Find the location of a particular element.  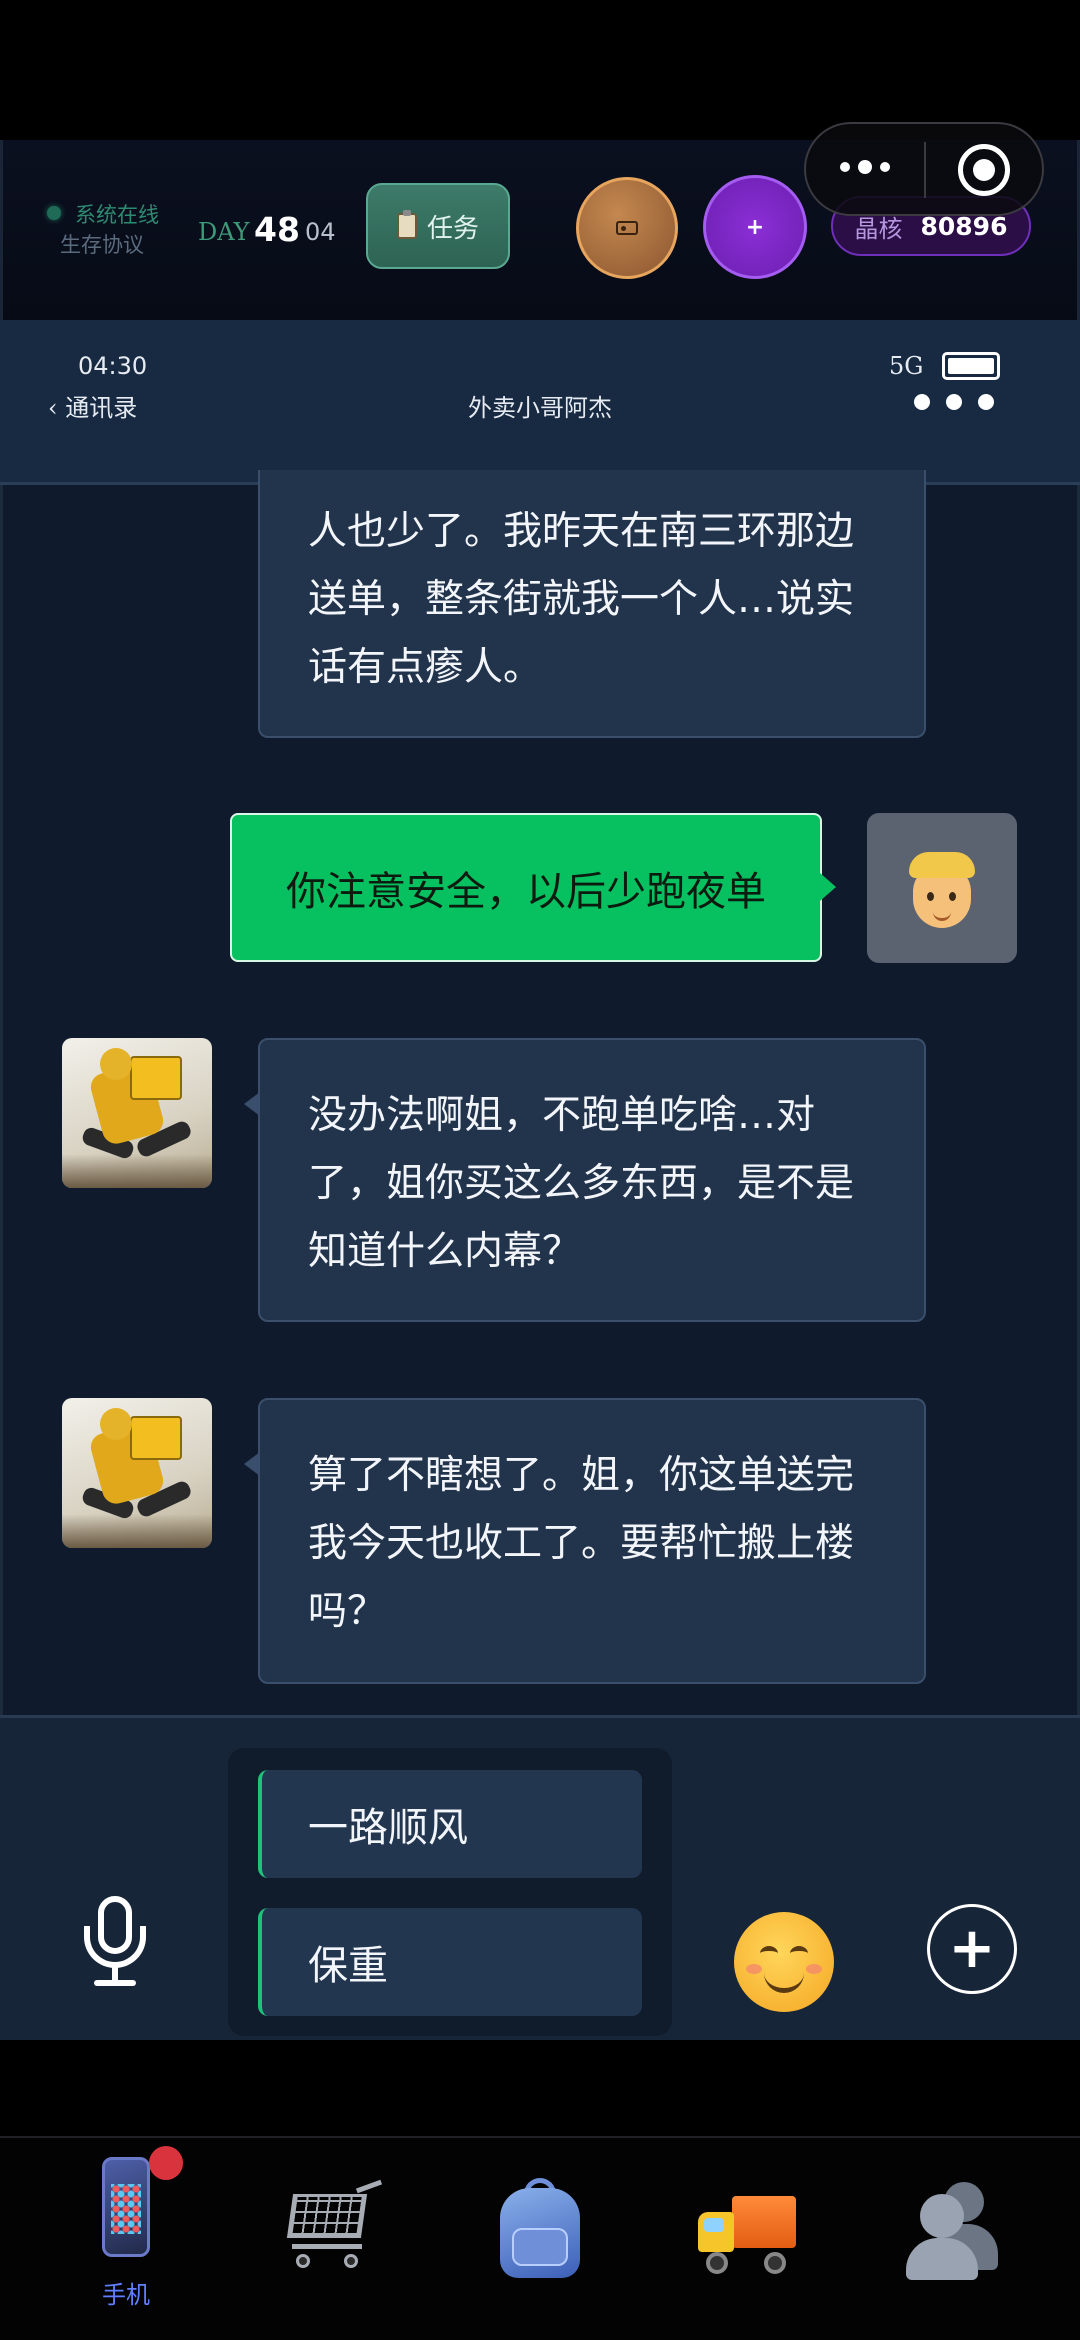

message-text: 算了不瞎想了。姐，你这单送完我今天也收工了。要帮忙搬上楼吗？ is located at coordinates (581, 1543).